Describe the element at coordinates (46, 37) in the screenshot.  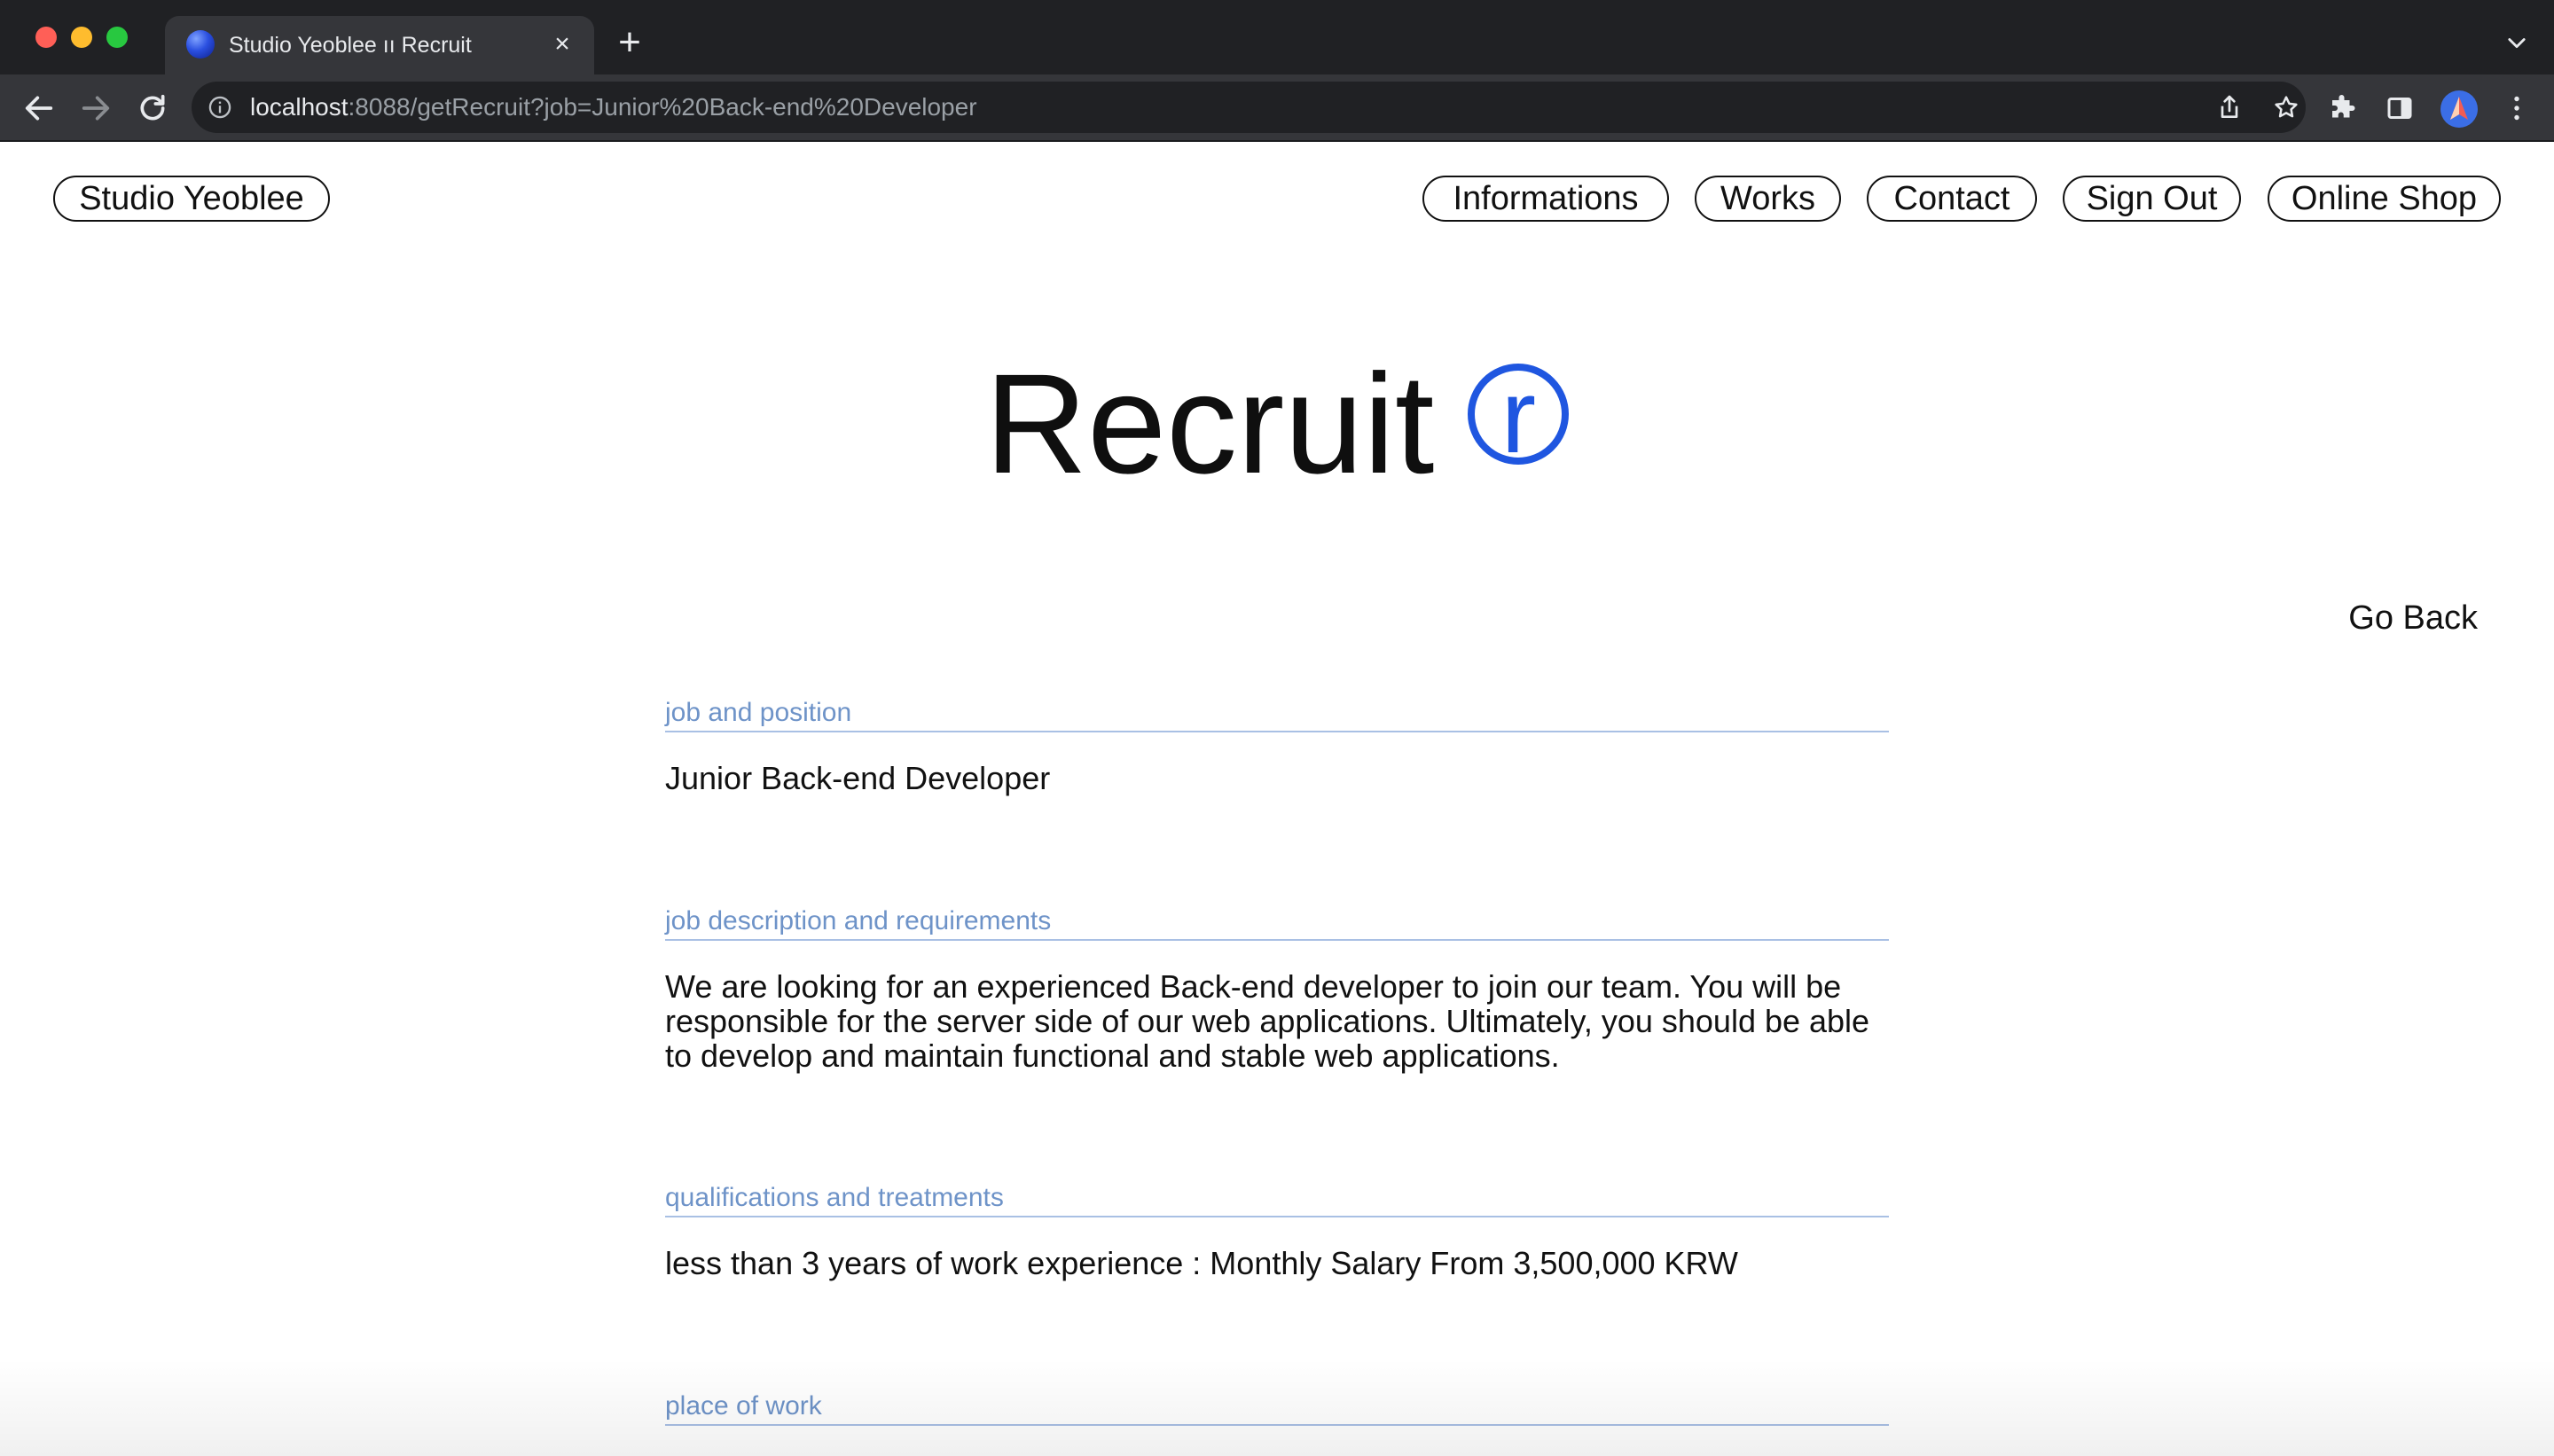
I see `close-window-button` at that location.